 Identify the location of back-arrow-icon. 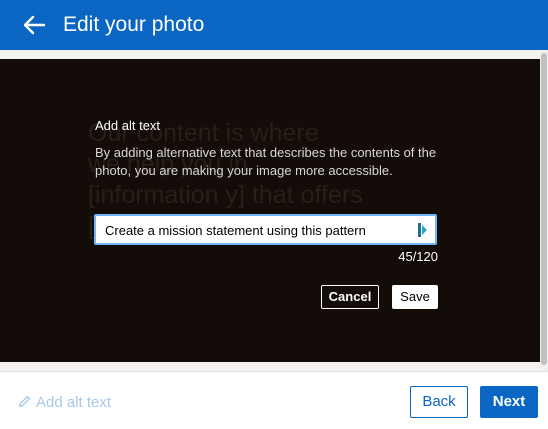
(34, 25).